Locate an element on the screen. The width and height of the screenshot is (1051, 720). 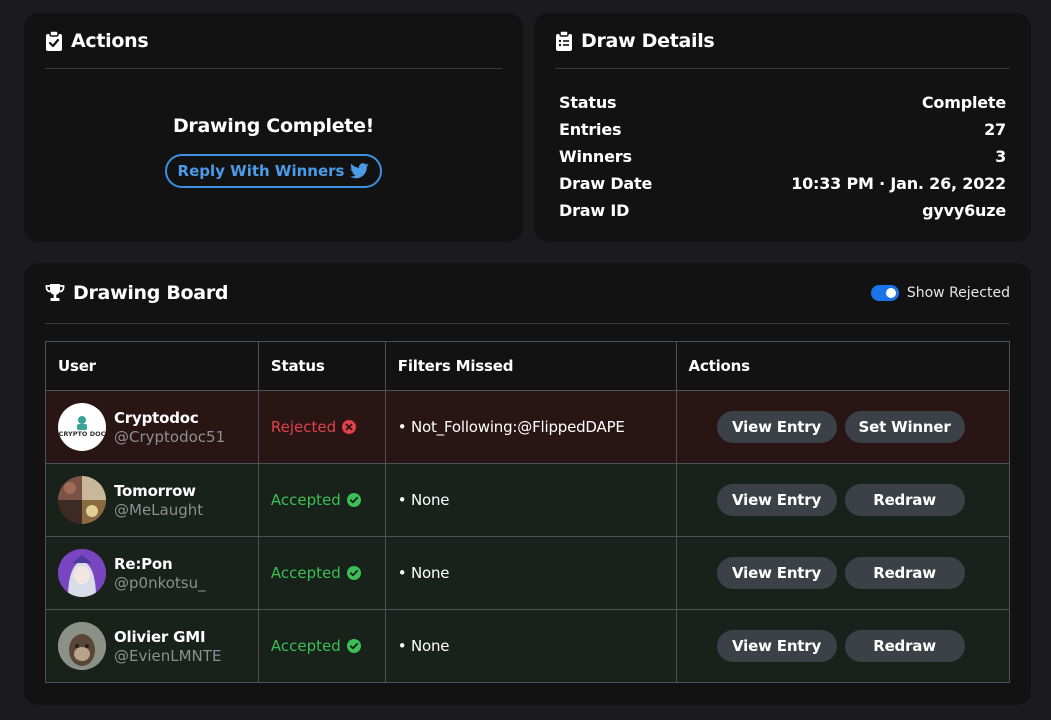
clipboard-list-icon is located at coordinates (564, 40).